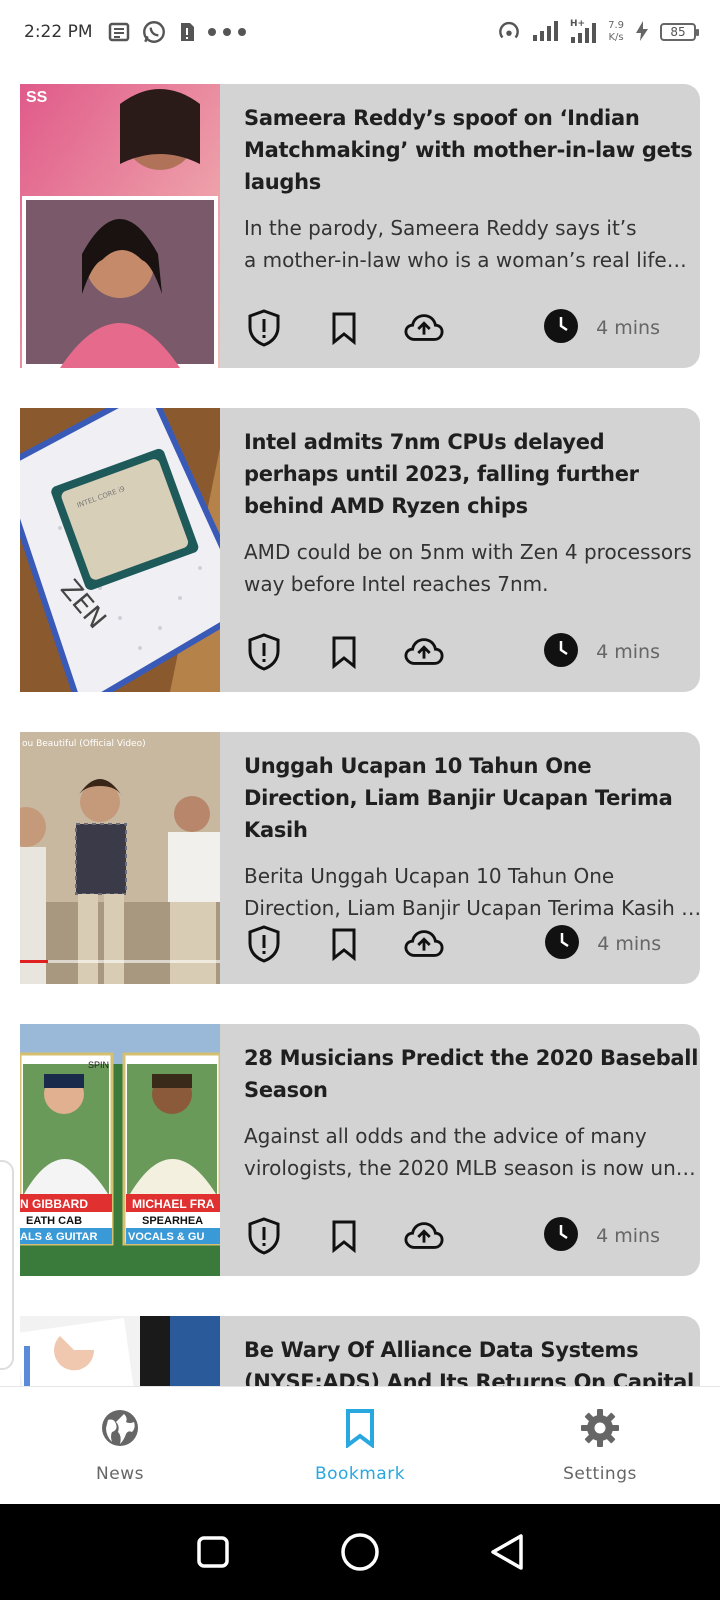 This screenshot has width=720, height=1600. Describe the element at coordinates (120, 550) in the screenshot. I see `article-thumbnail: INTEL CORE i9 ZEN` at that location.